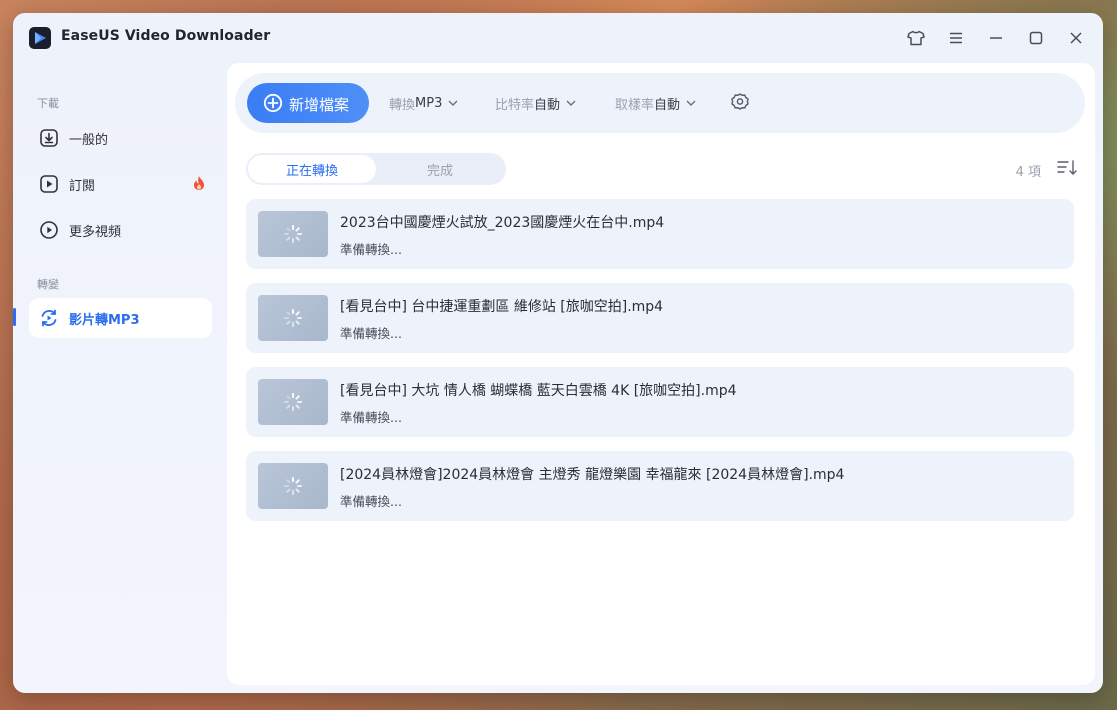 This screenshot has height=710, width=1117. I want to click on samplerate-dropdown: 取樣率 自動, so click(655, 103).